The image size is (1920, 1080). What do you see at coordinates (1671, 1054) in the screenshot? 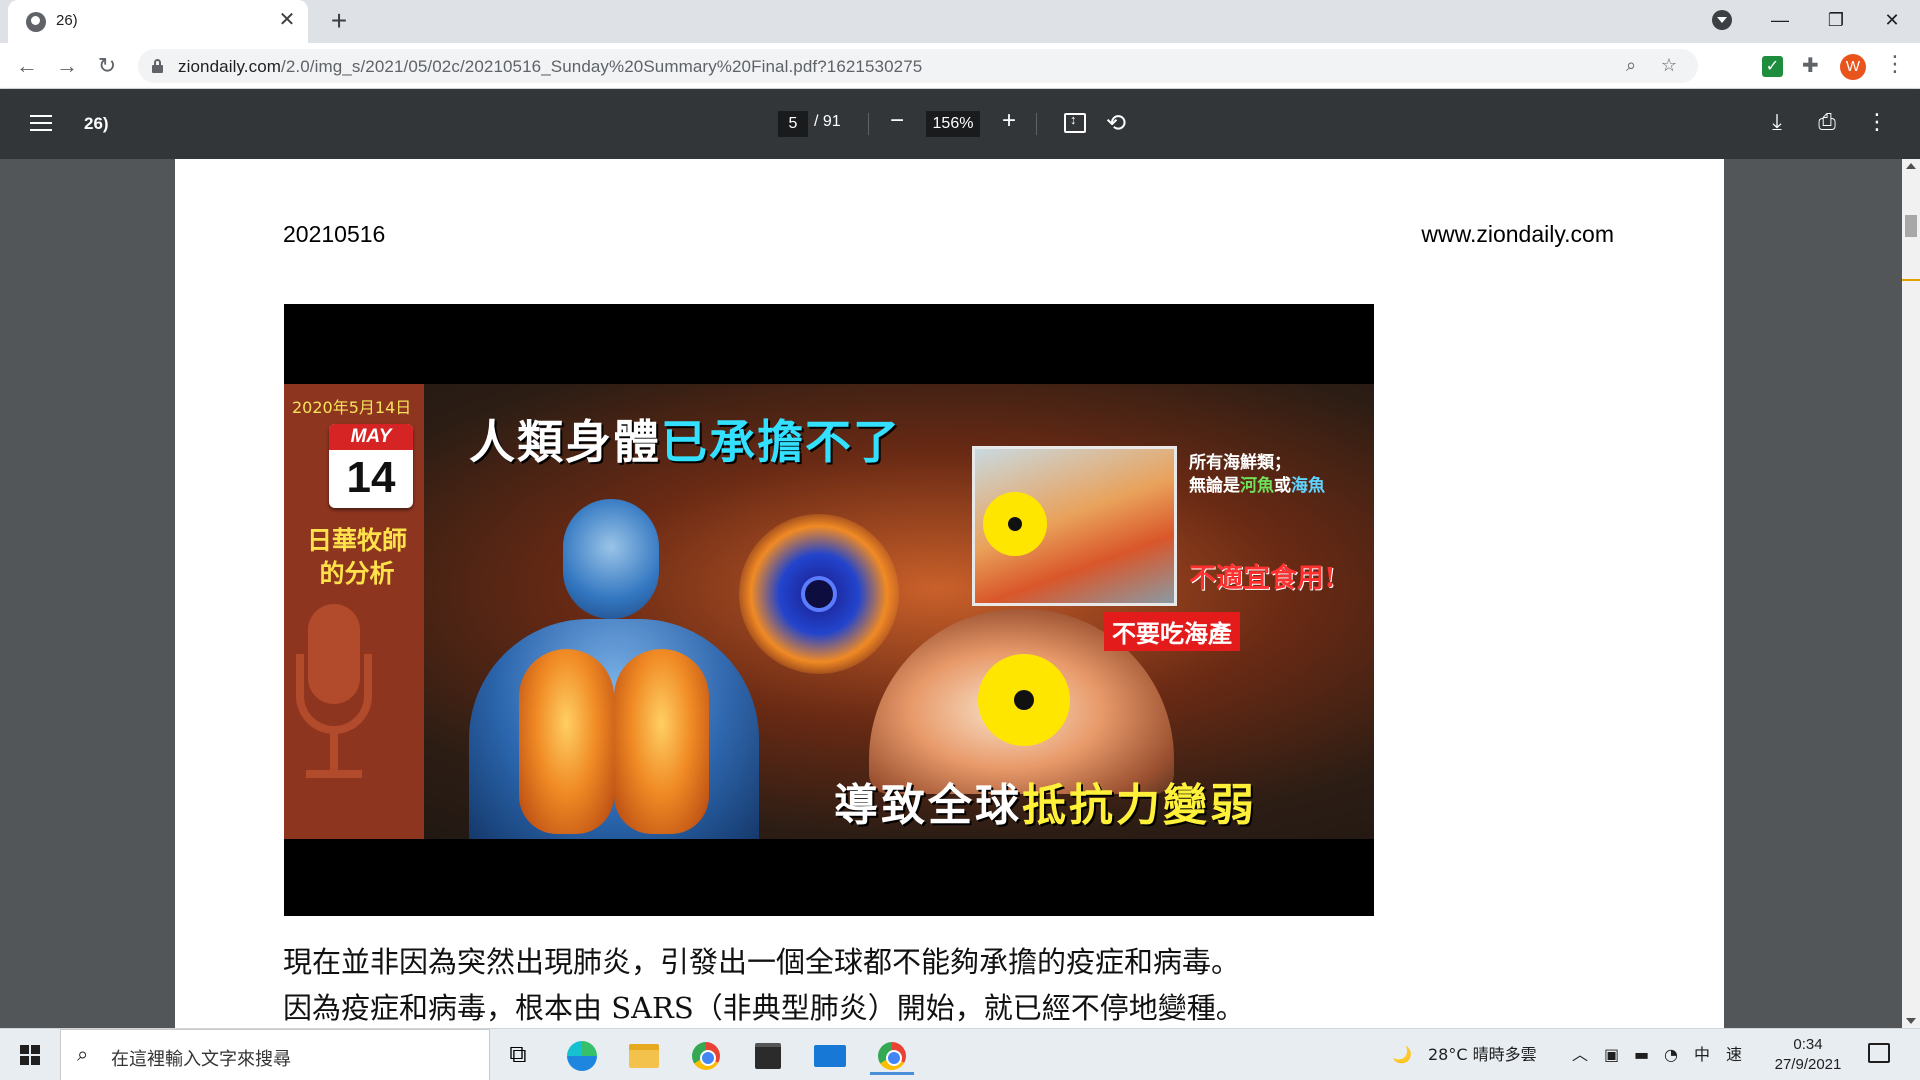
I see `network-icon: ◔` at bounding box center [1671, 1054].